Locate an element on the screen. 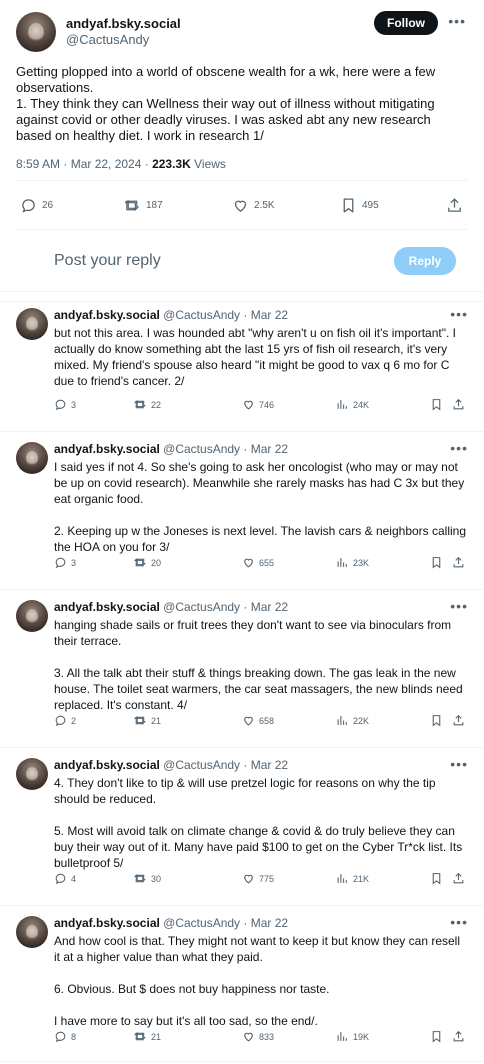 The height and width of the screenshot is (1064, 484). reply-button: Reply is located at coordinates (425, 261).